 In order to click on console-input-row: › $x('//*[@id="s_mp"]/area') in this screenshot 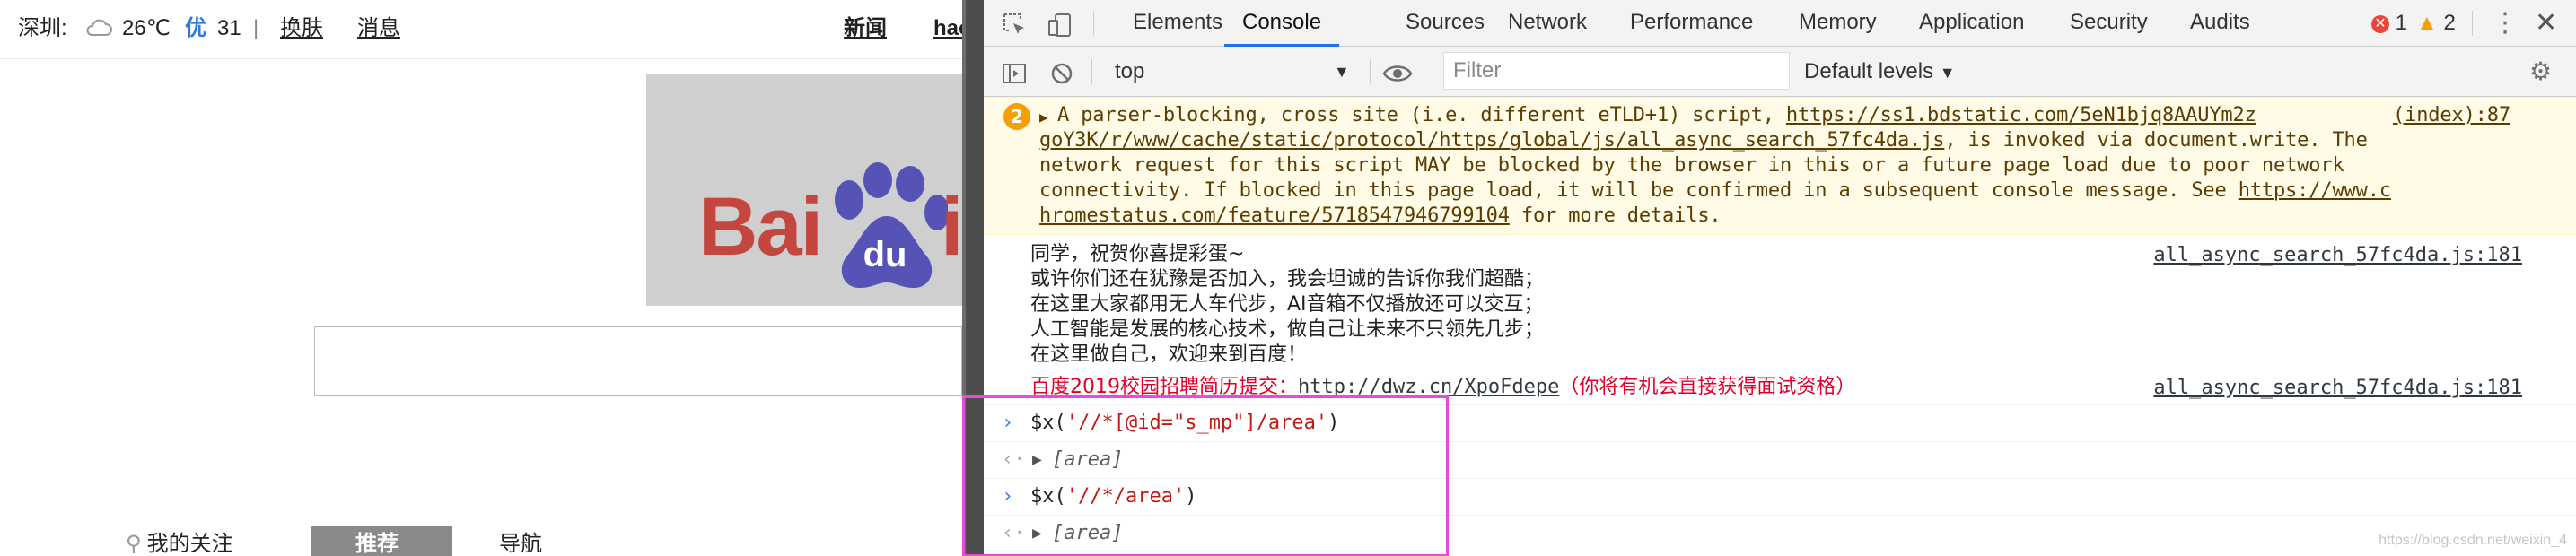, I will do `click(1780, 423)`.